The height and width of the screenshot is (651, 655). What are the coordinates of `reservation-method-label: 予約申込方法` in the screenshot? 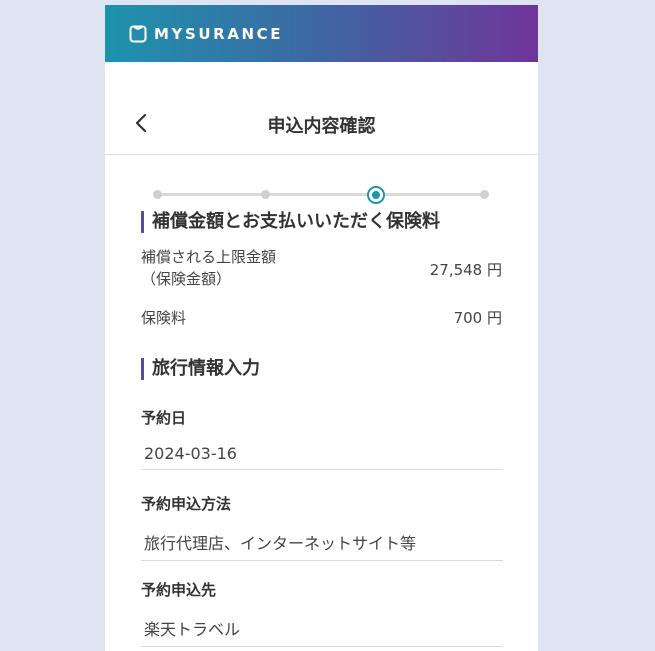 It's located at (186, 504).